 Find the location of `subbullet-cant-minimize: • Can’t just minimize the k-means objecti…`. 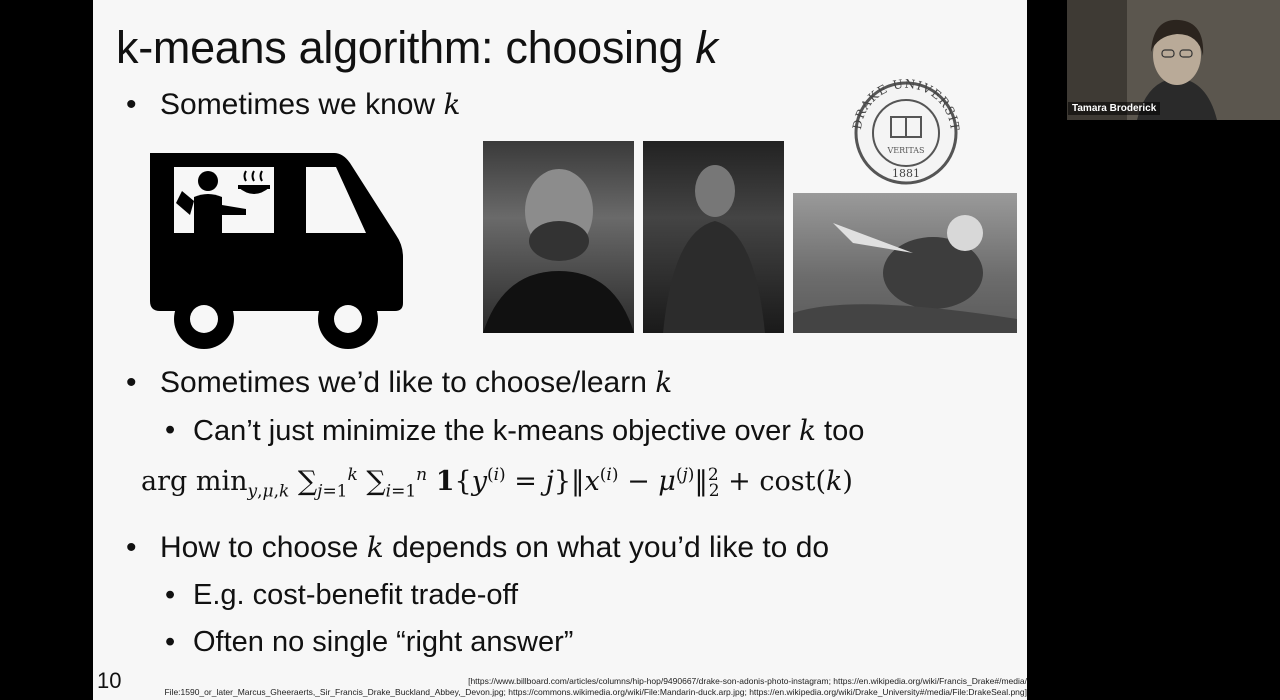

subbullet-cant-minimize: • Can’t just minimize the k-means objecti… is located at coordinates (515, 430).